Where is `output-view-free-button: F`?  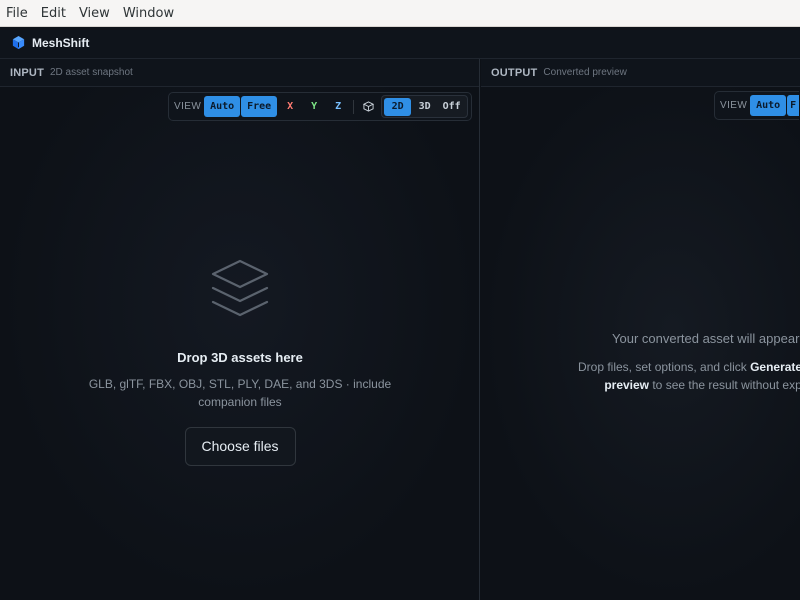
output-view-free-button: F is located at coordinates (793, 105).